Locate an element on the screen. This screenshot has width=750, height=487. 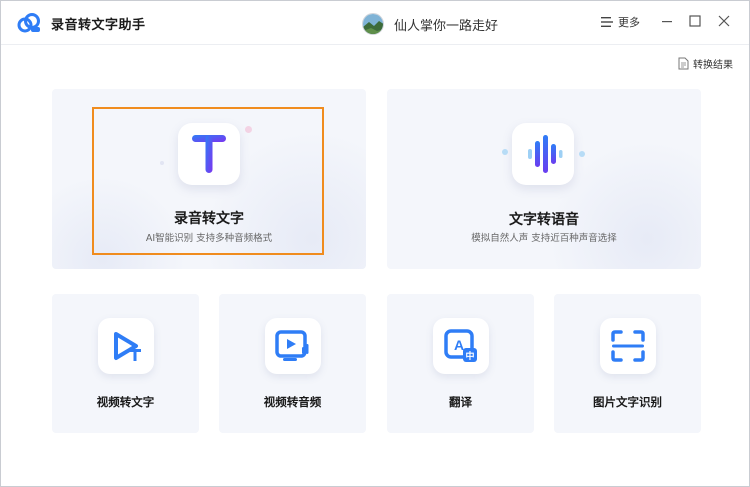
text-to-speech-icon-tile is located at coordinates (543, 154).